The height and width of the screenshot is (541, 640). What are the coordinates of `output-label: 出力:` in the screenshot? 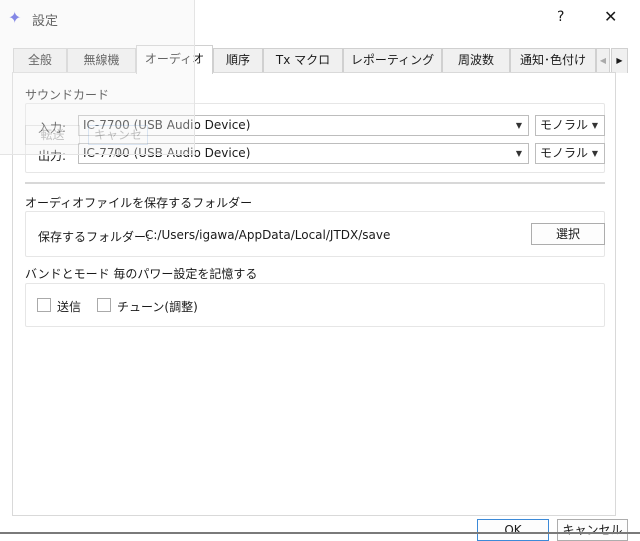 It's located at (52, 156).